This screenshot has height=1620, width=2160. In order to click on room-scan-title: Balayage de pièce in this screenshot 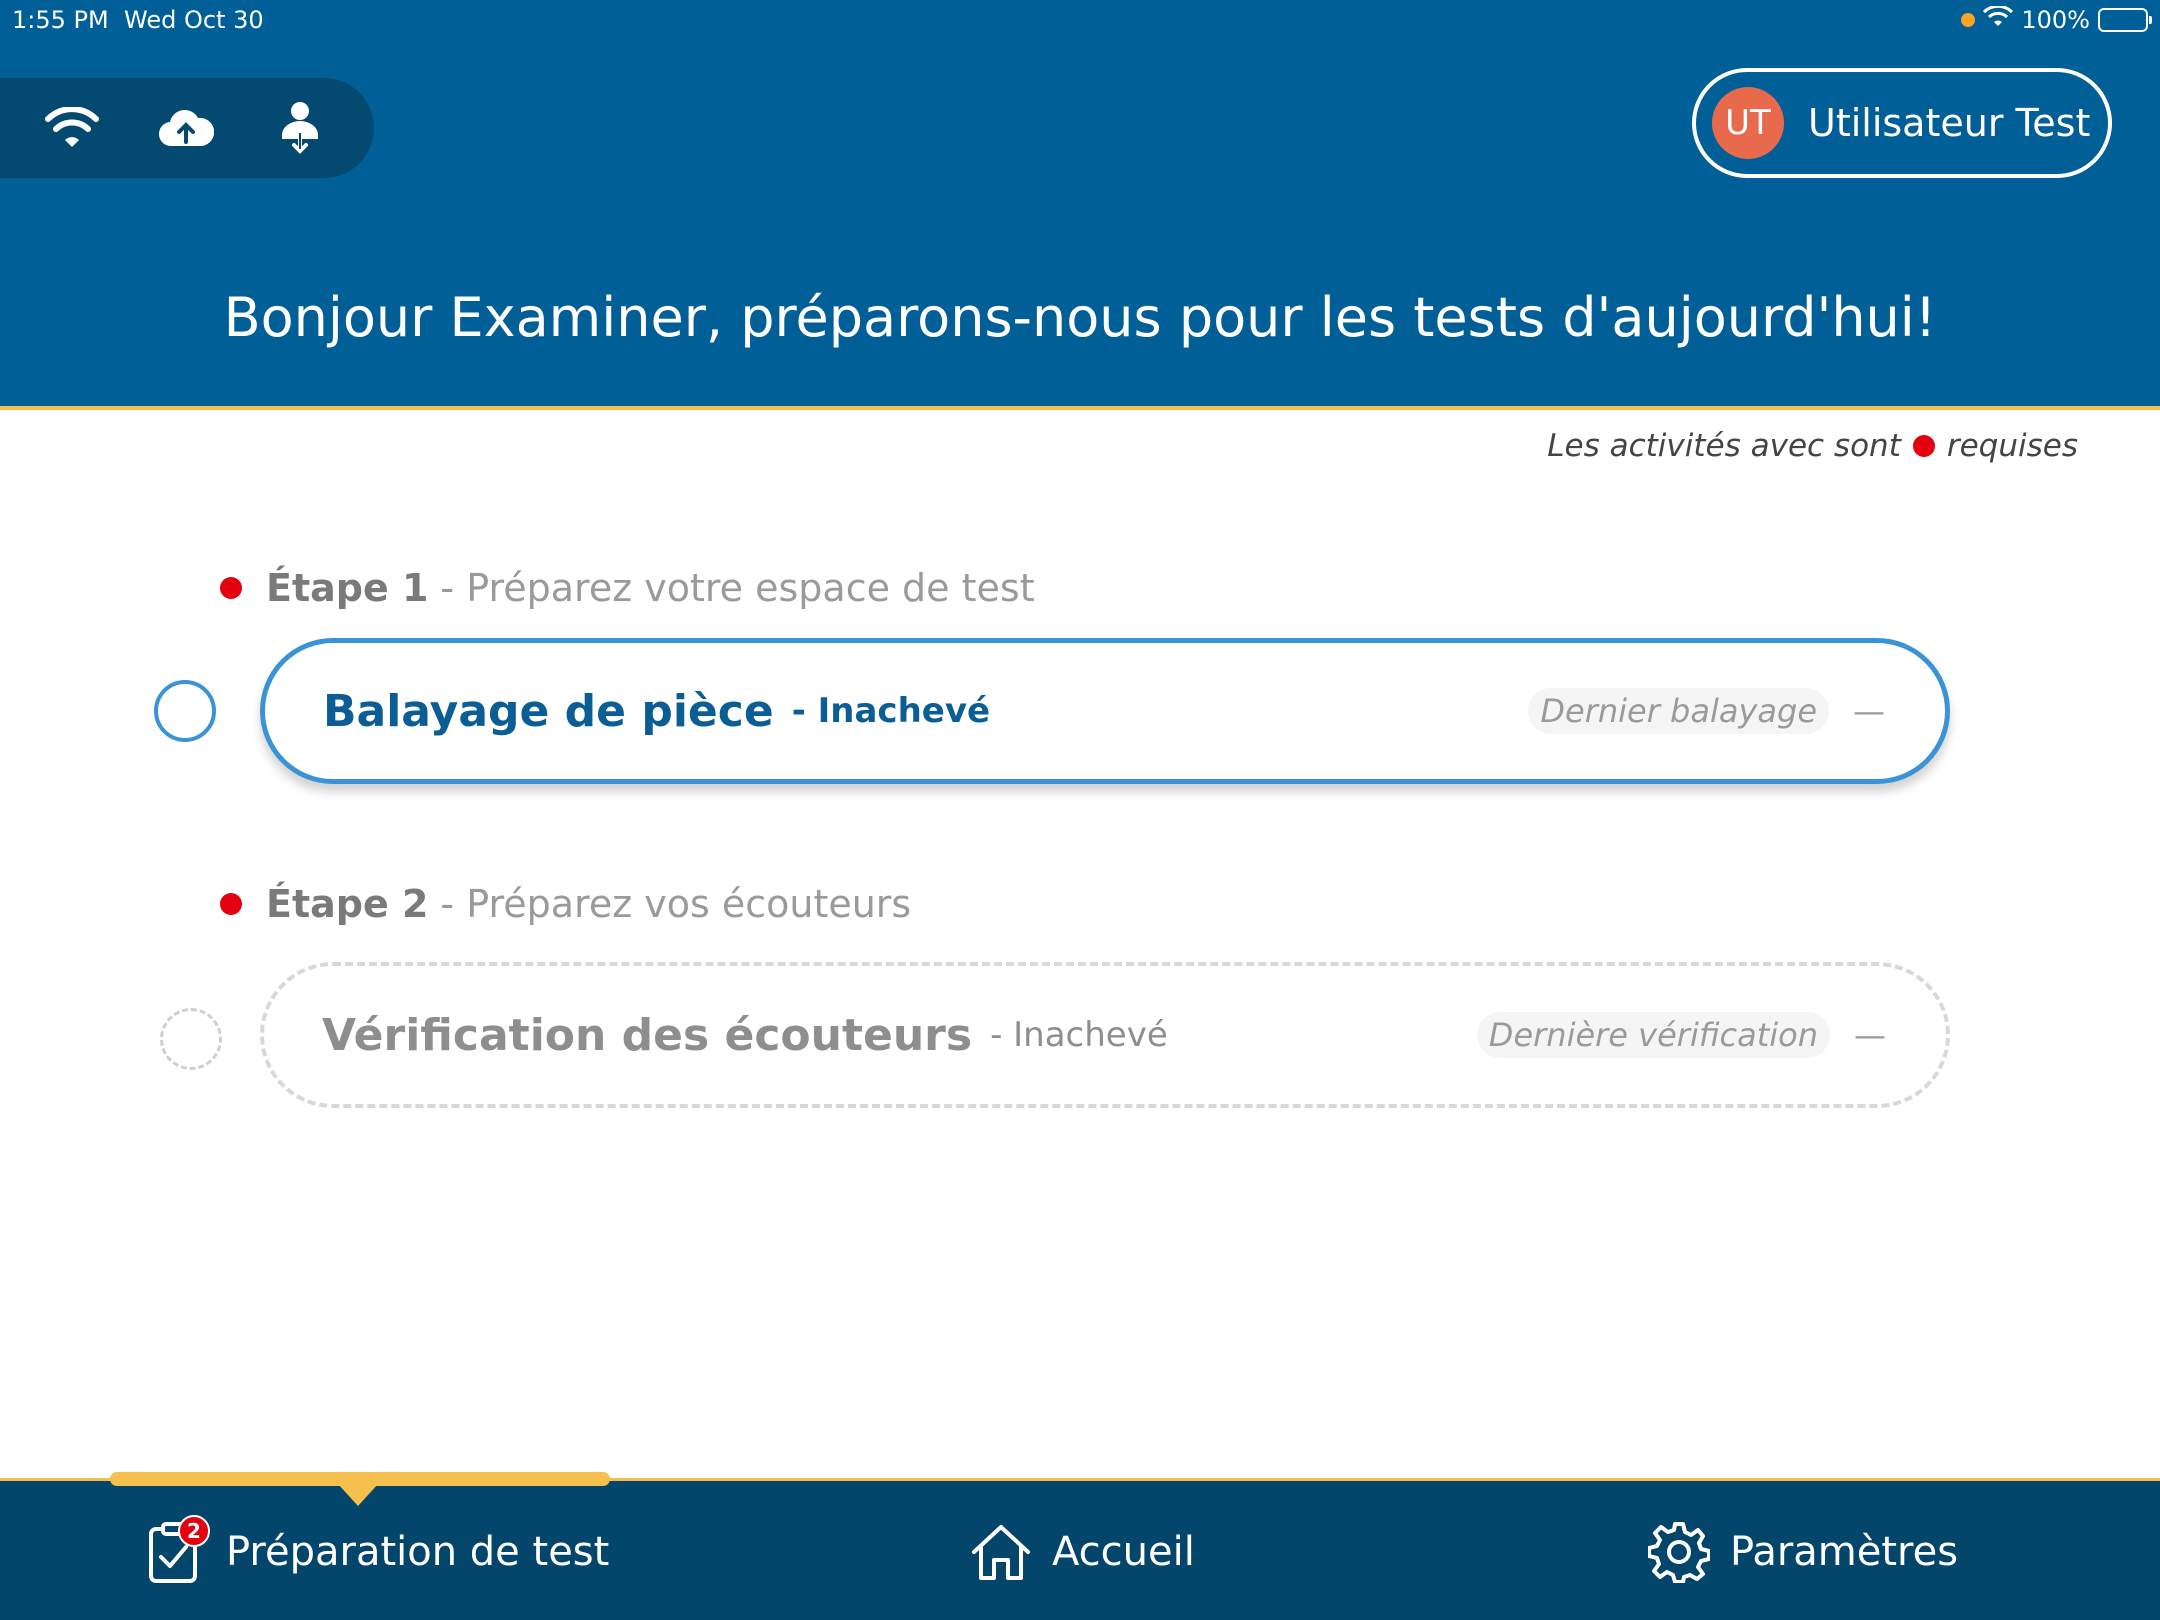, I will do `click(548, 711)`.